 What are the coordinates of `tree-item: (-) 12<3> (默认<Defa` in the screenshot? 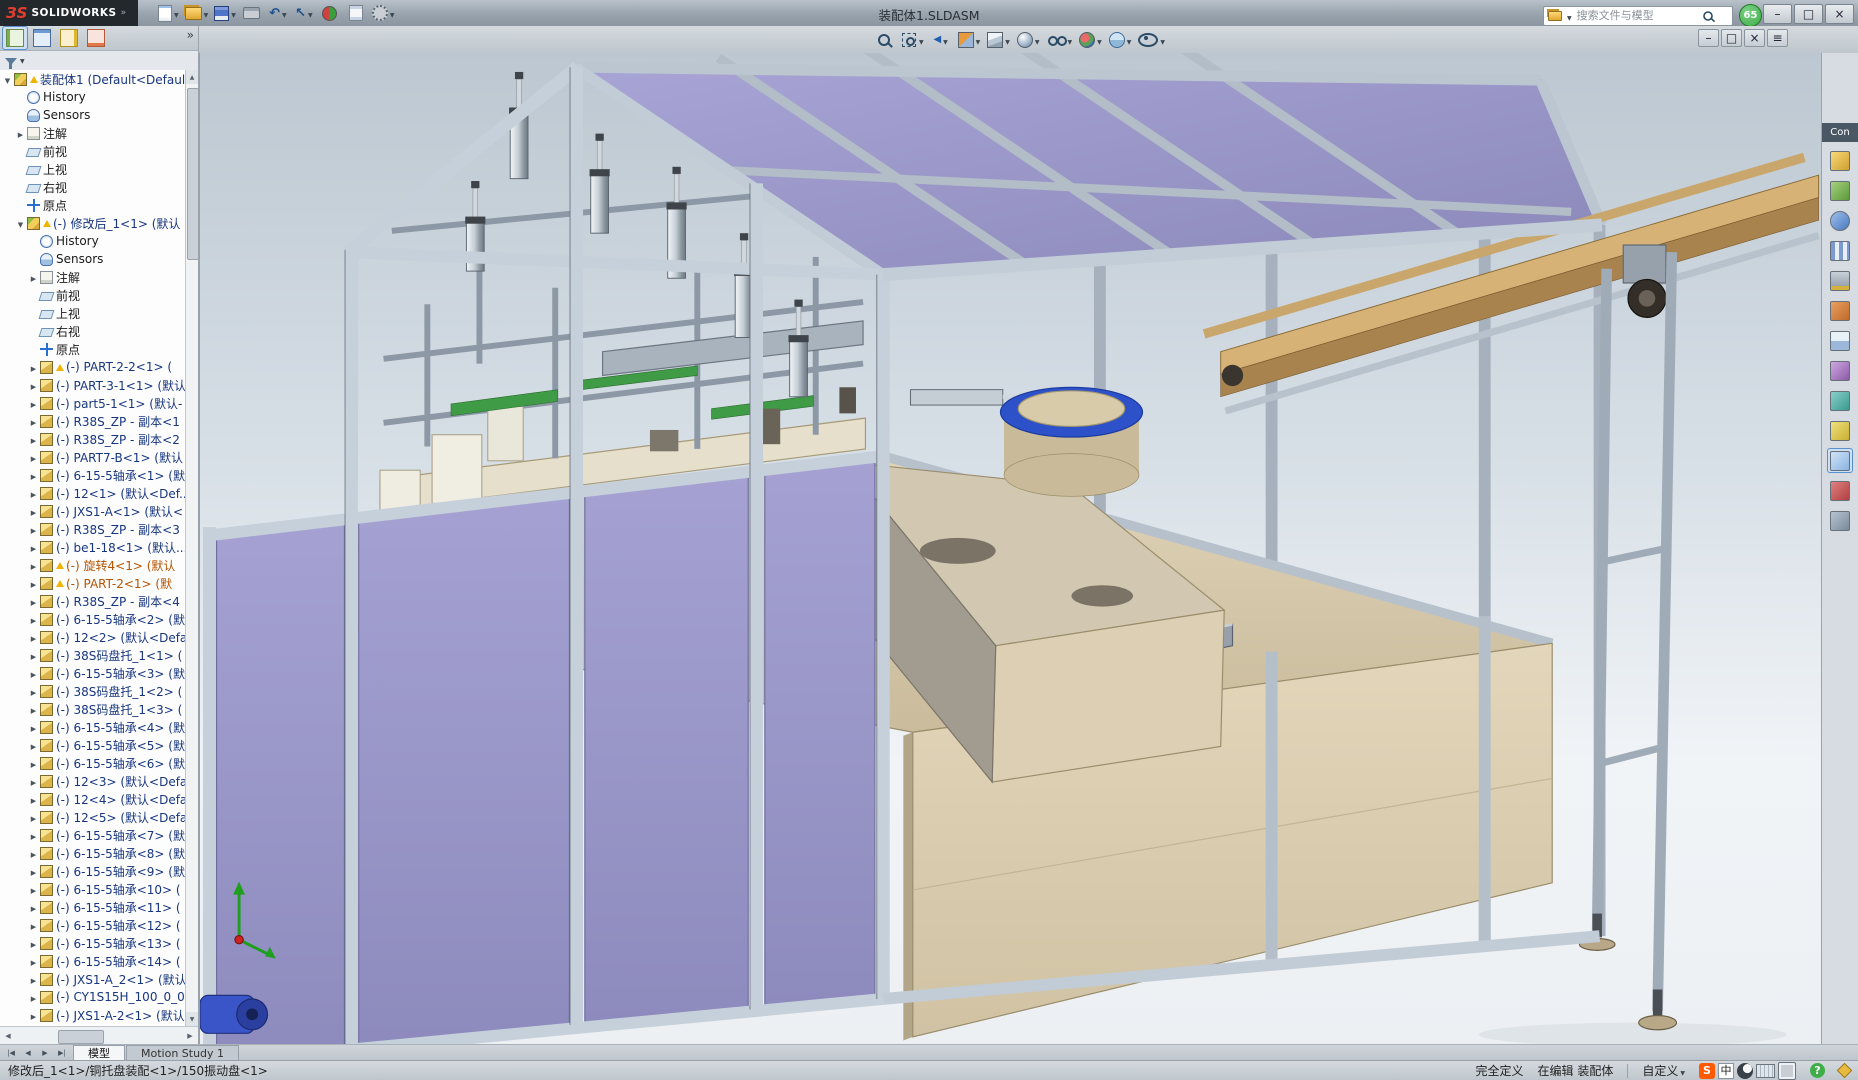 It's located at (93, 781).